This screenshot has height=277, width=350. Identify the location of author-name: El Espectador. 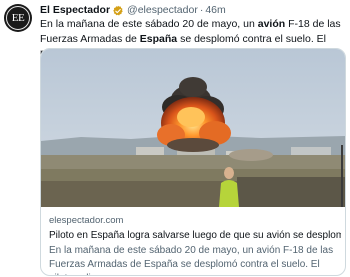
(75, 10).